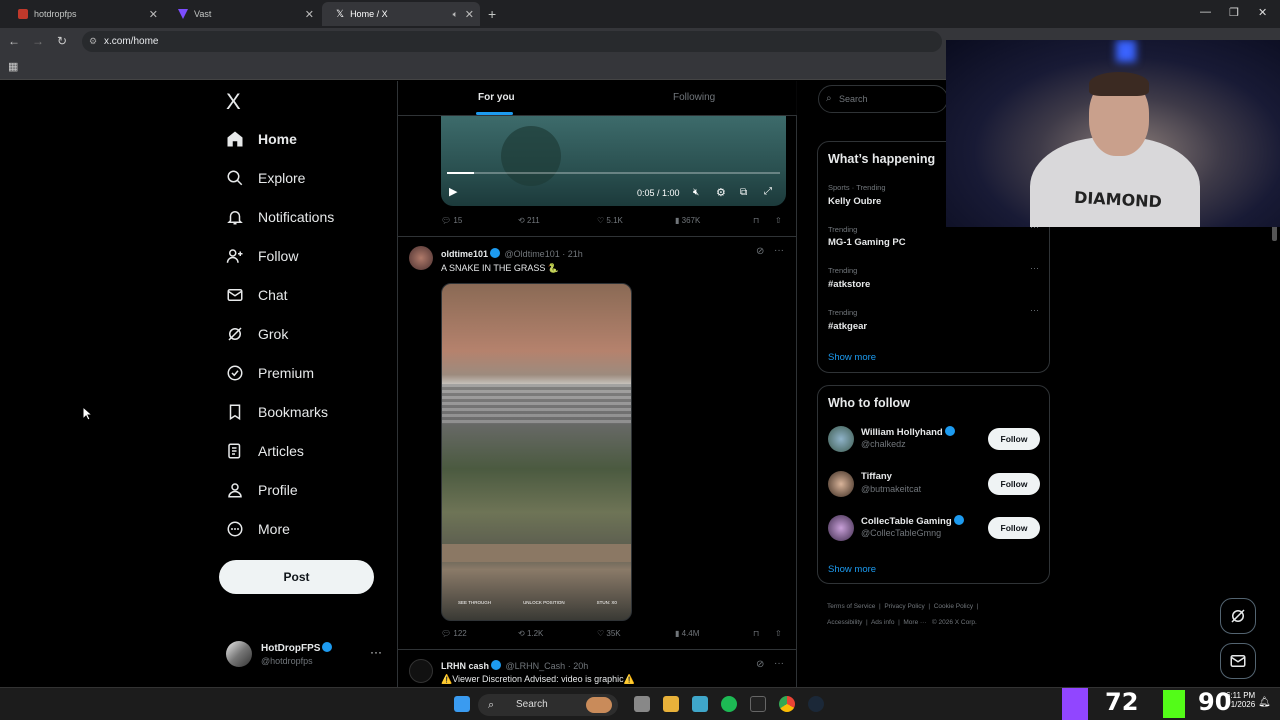 The height and width of the screenshot is (720, 1280). I want to click on site-info-icon: ⚙, so click(93, 41).